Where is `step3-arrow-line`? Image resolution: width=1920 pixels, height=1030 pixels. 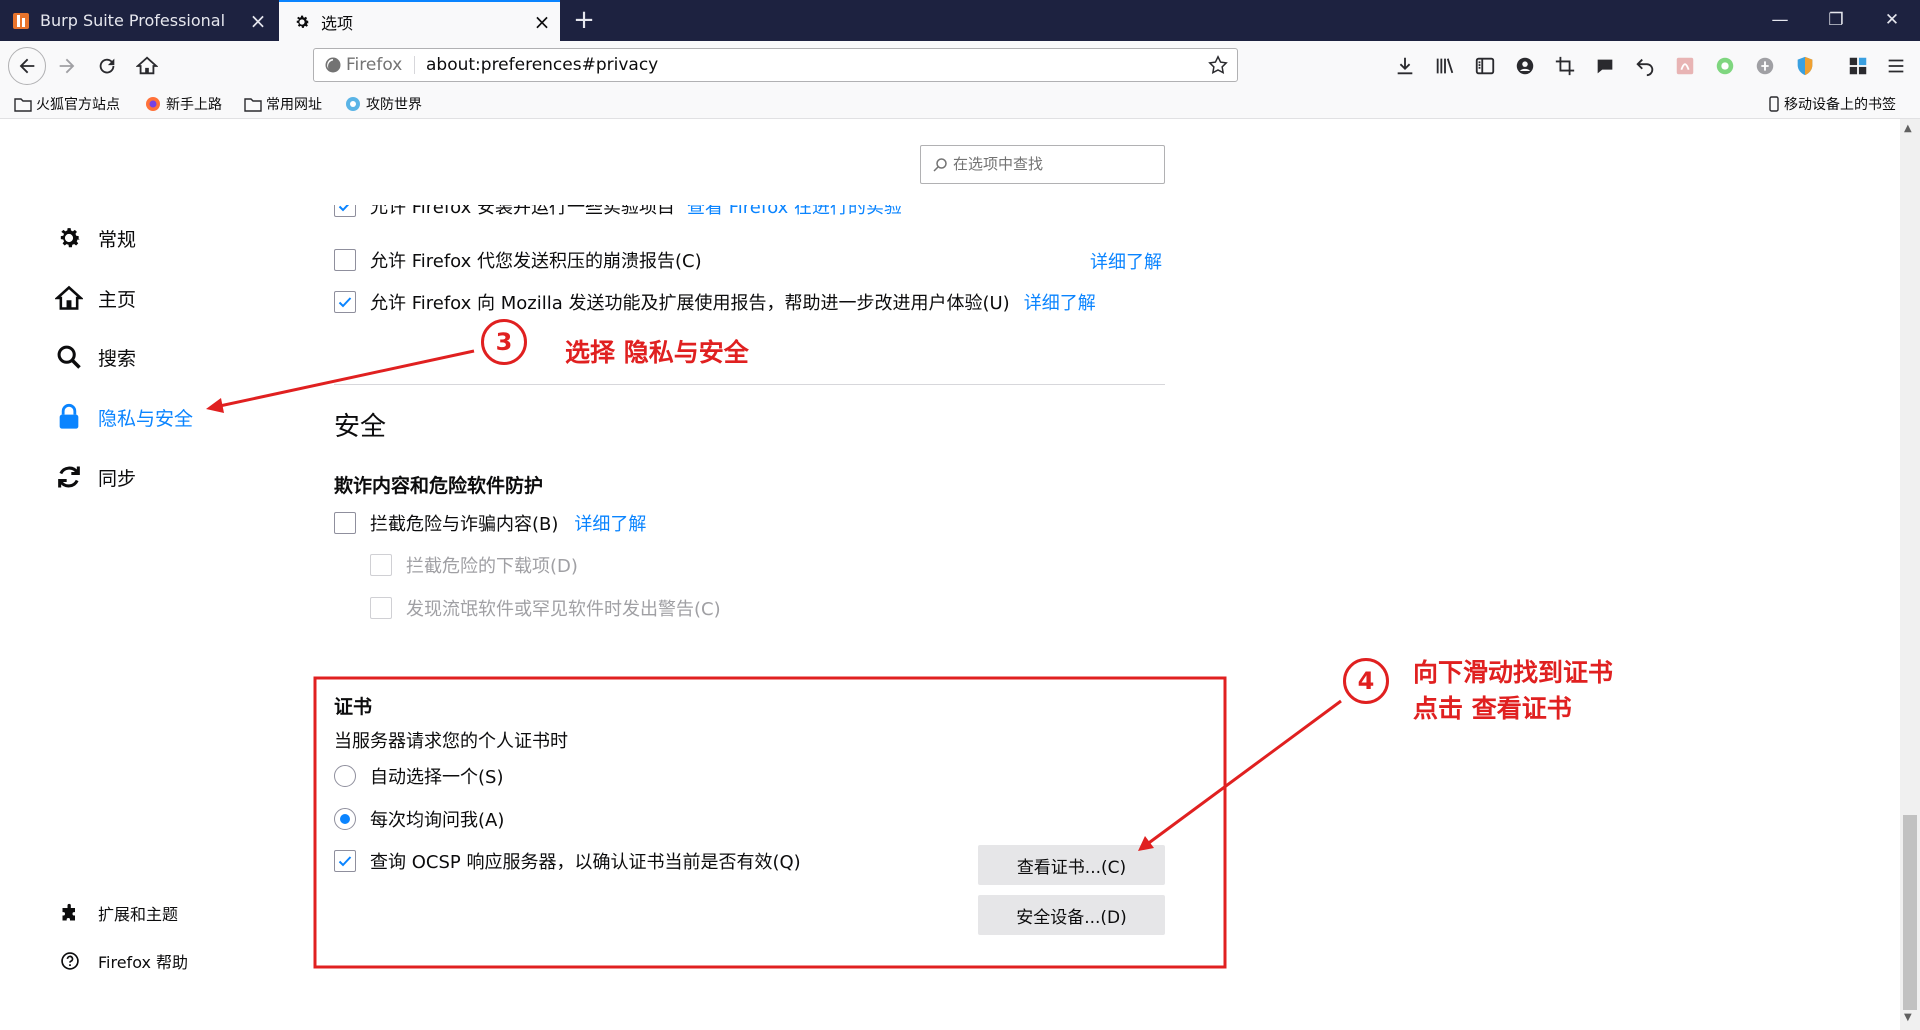 step3-arrow-line is located at coordinates (344, 379).